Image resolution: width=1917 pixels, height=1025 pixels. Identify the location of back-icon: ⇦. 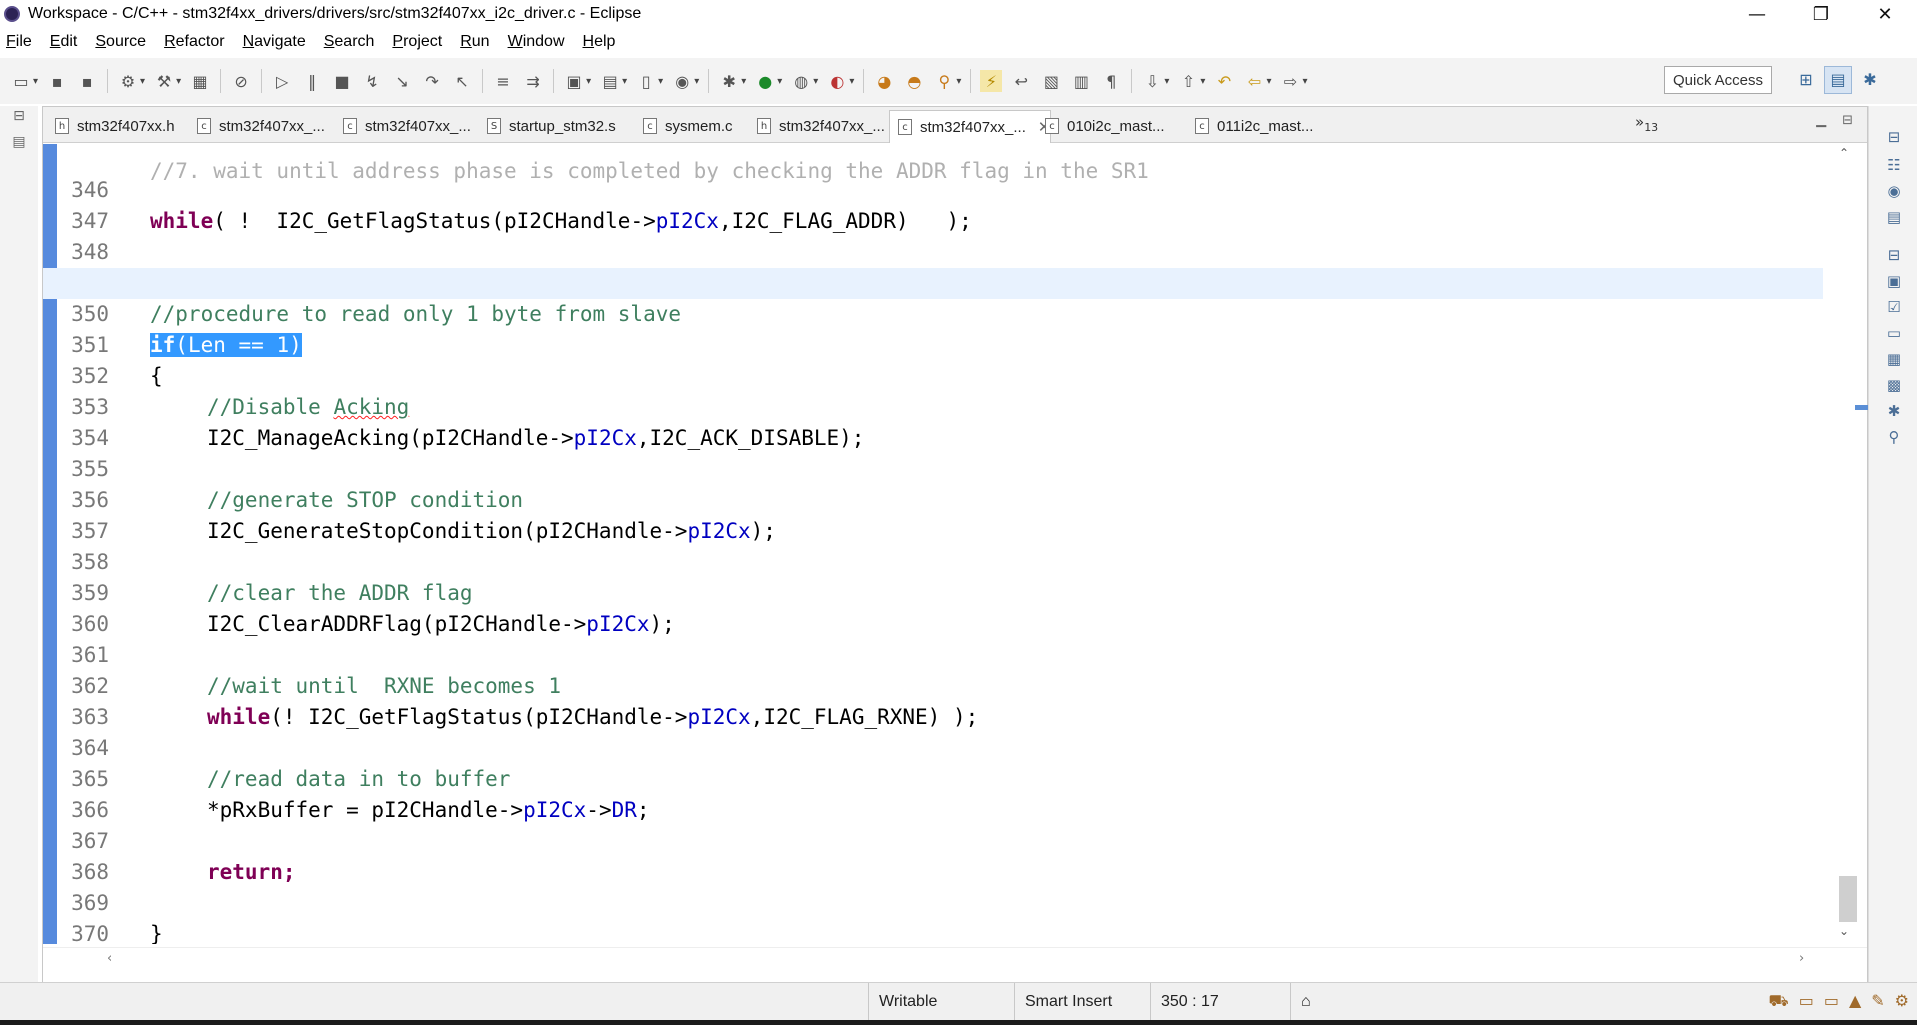
(1254, 81).